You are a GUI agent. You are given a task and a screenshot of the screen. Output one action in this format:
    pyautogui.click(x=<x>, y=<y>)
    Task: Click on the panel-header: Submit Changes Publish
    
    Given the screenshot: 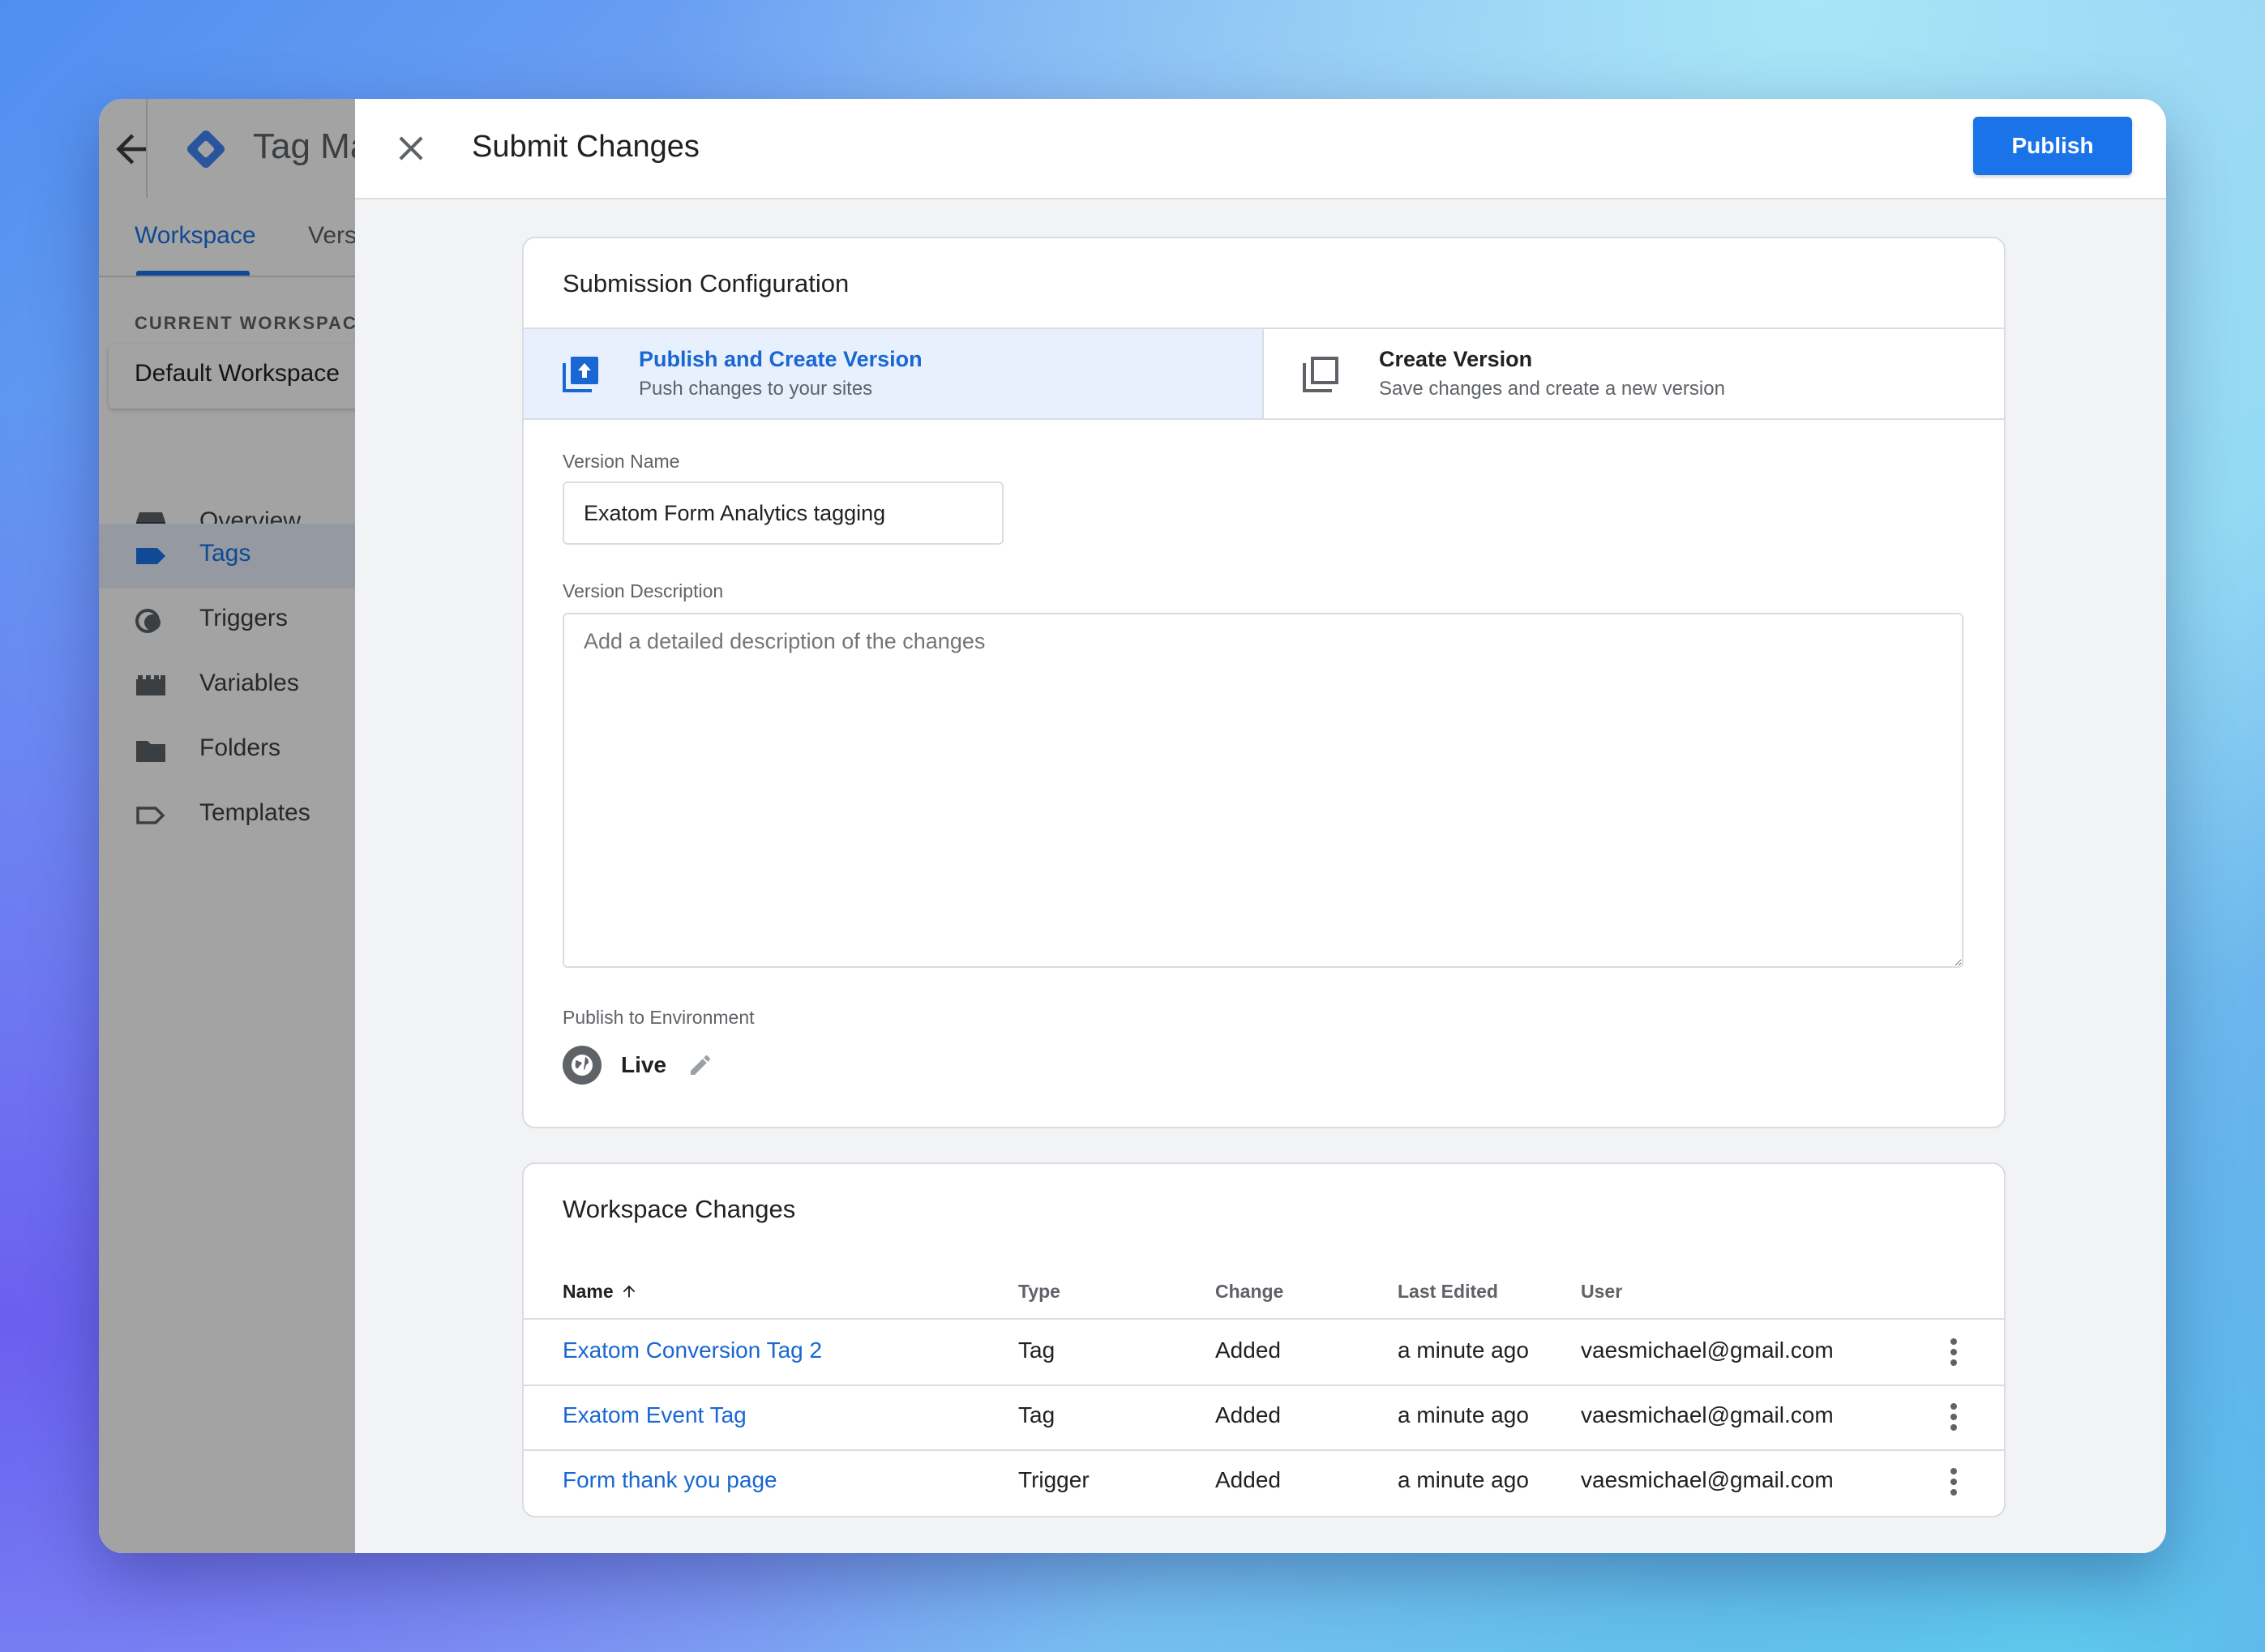 What is the action you would take?
    pyautogui.click(x=1260, y=149)
    